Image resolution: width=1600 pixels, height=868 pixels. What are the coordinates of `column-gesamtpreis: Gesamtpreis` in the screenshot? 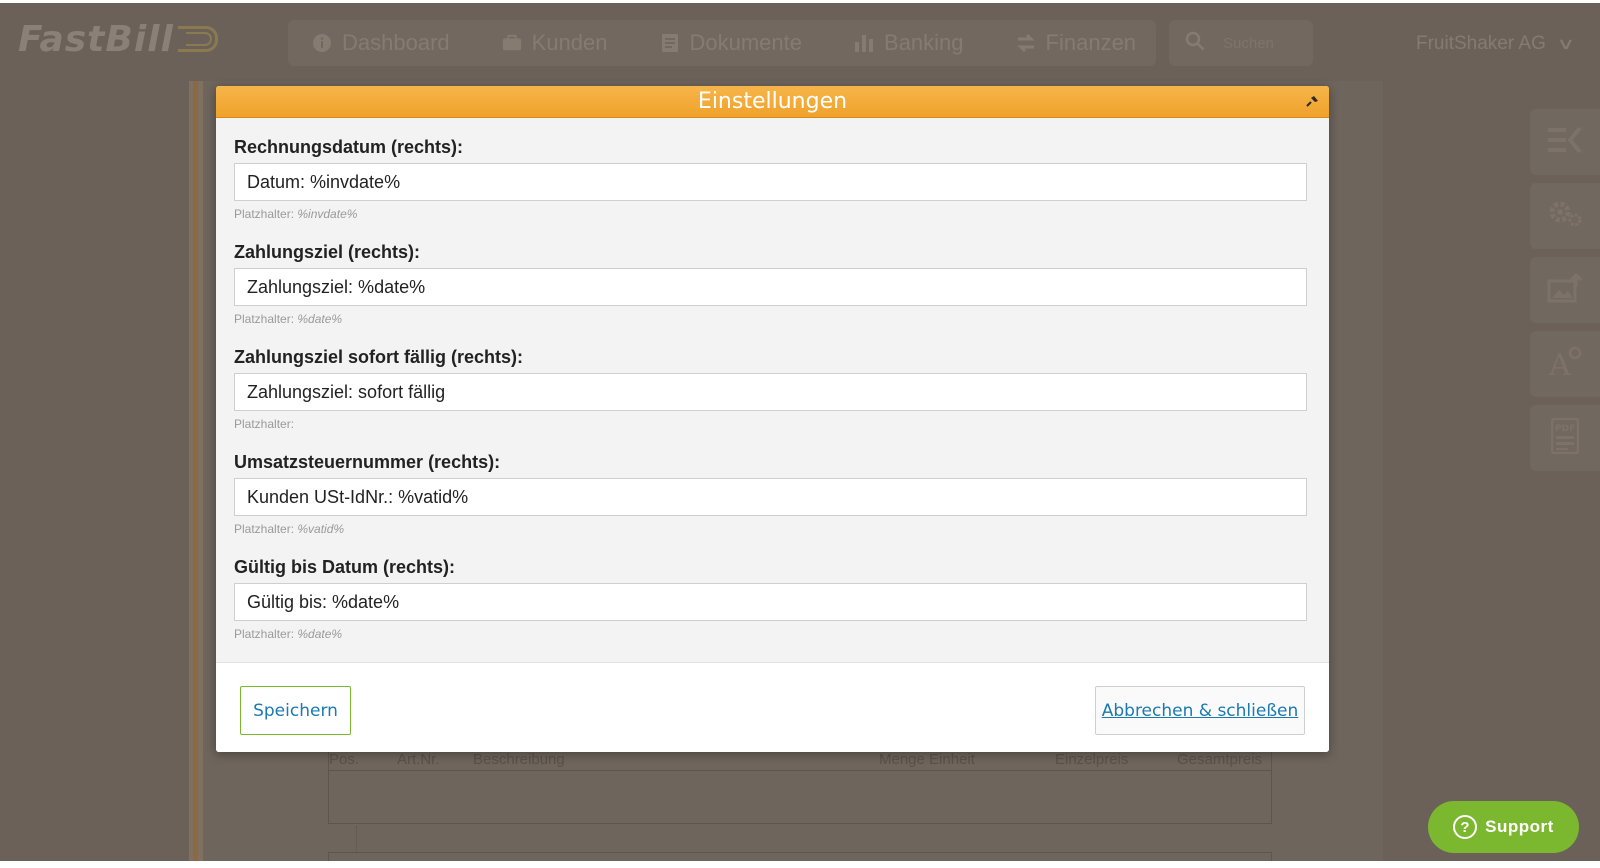 It's located at (1220, 759).